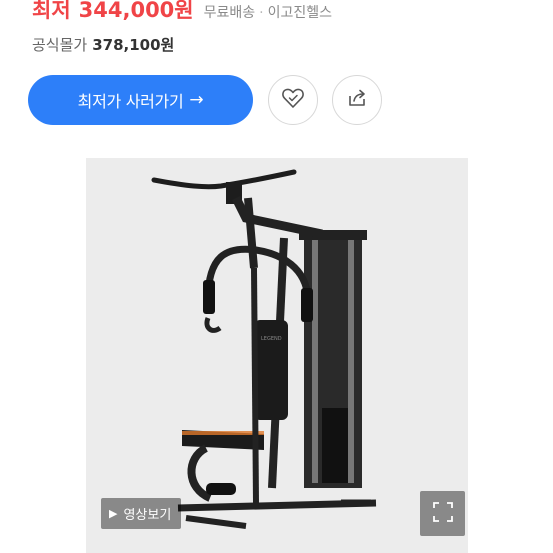 This screenshot has width=553, height=553. I want to click on expand-button, so click(442, 513).